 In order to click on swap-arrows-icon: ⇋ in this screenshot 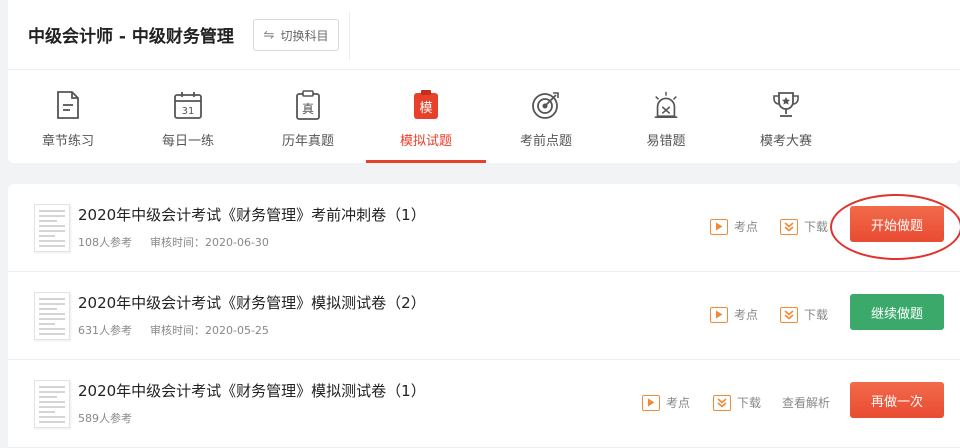, I will do `click(269, 35)`.